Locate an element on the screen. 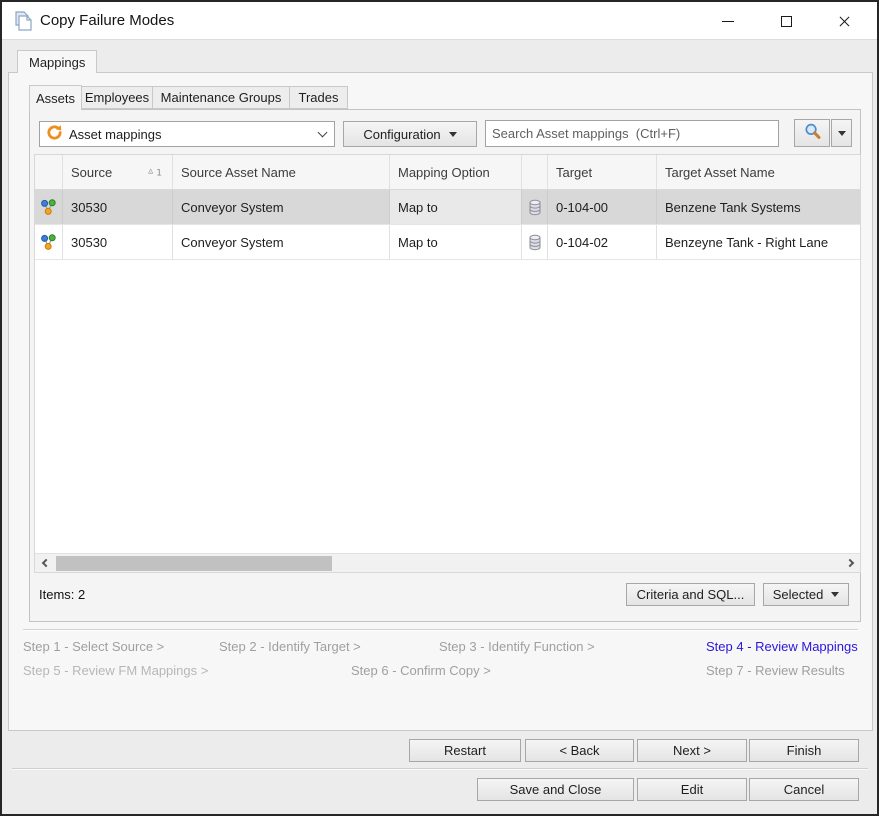 The image size is (879, 816). minimize-icon is located at coordinates (728, 21).